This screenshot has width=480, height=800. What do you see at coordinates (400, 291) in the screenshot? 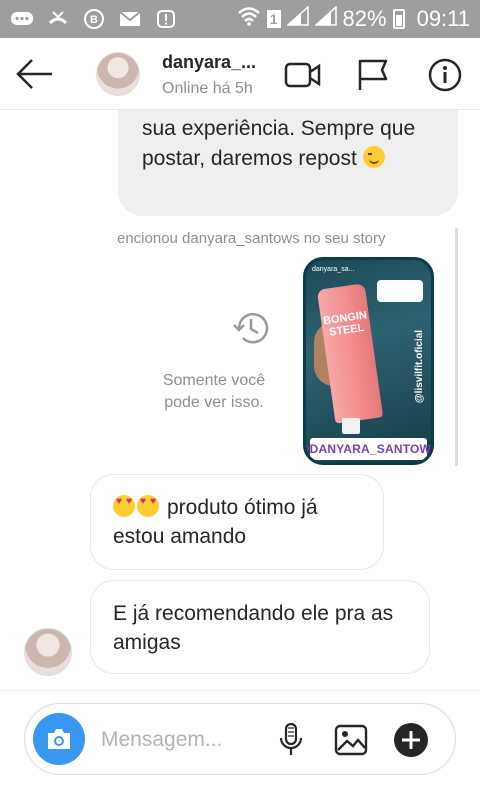
I see `story-sticker` at bounding box center [400, 291].